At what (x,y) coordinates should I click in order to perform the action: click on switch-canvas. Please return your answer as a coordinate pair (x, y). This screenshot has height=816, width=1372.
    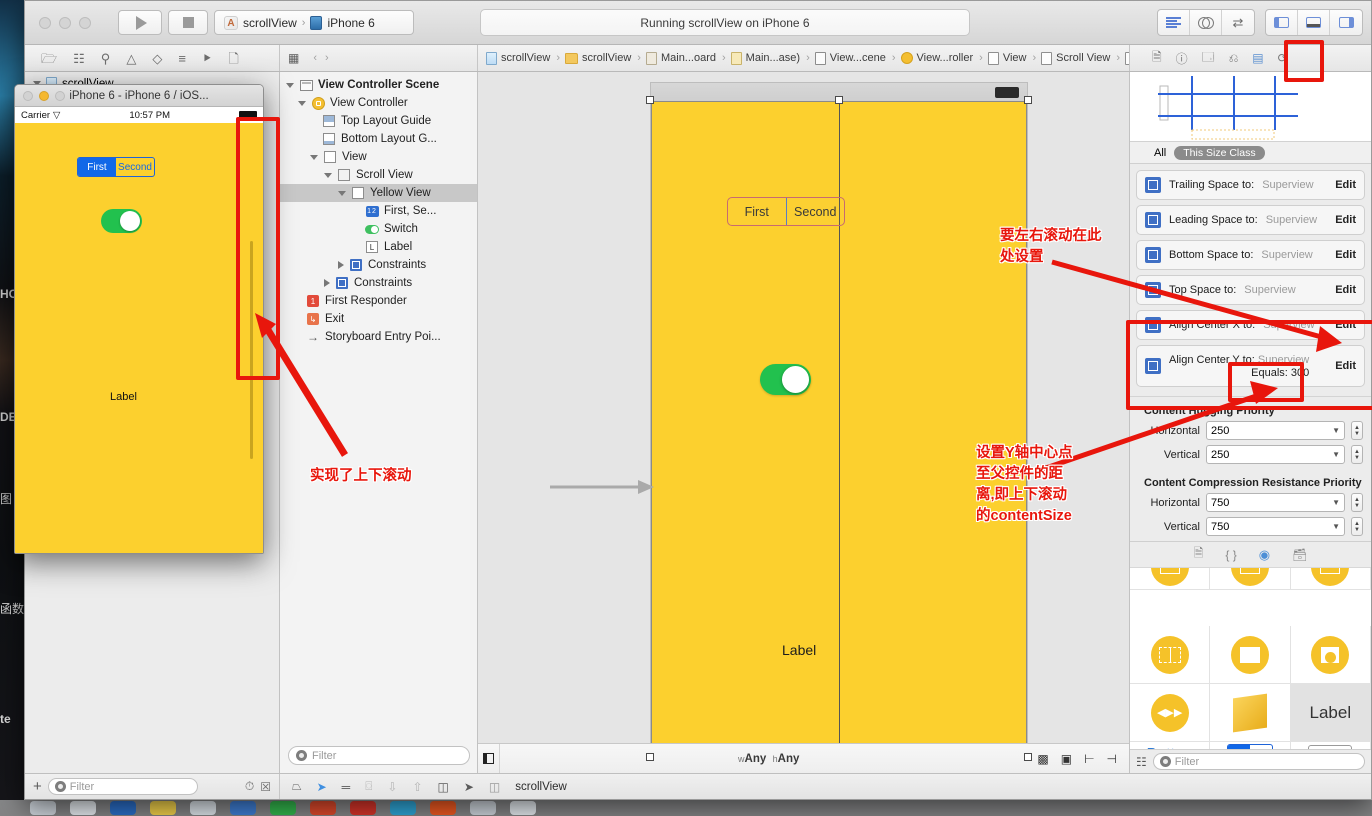
    Looking at the image, I should click on (785, 379).